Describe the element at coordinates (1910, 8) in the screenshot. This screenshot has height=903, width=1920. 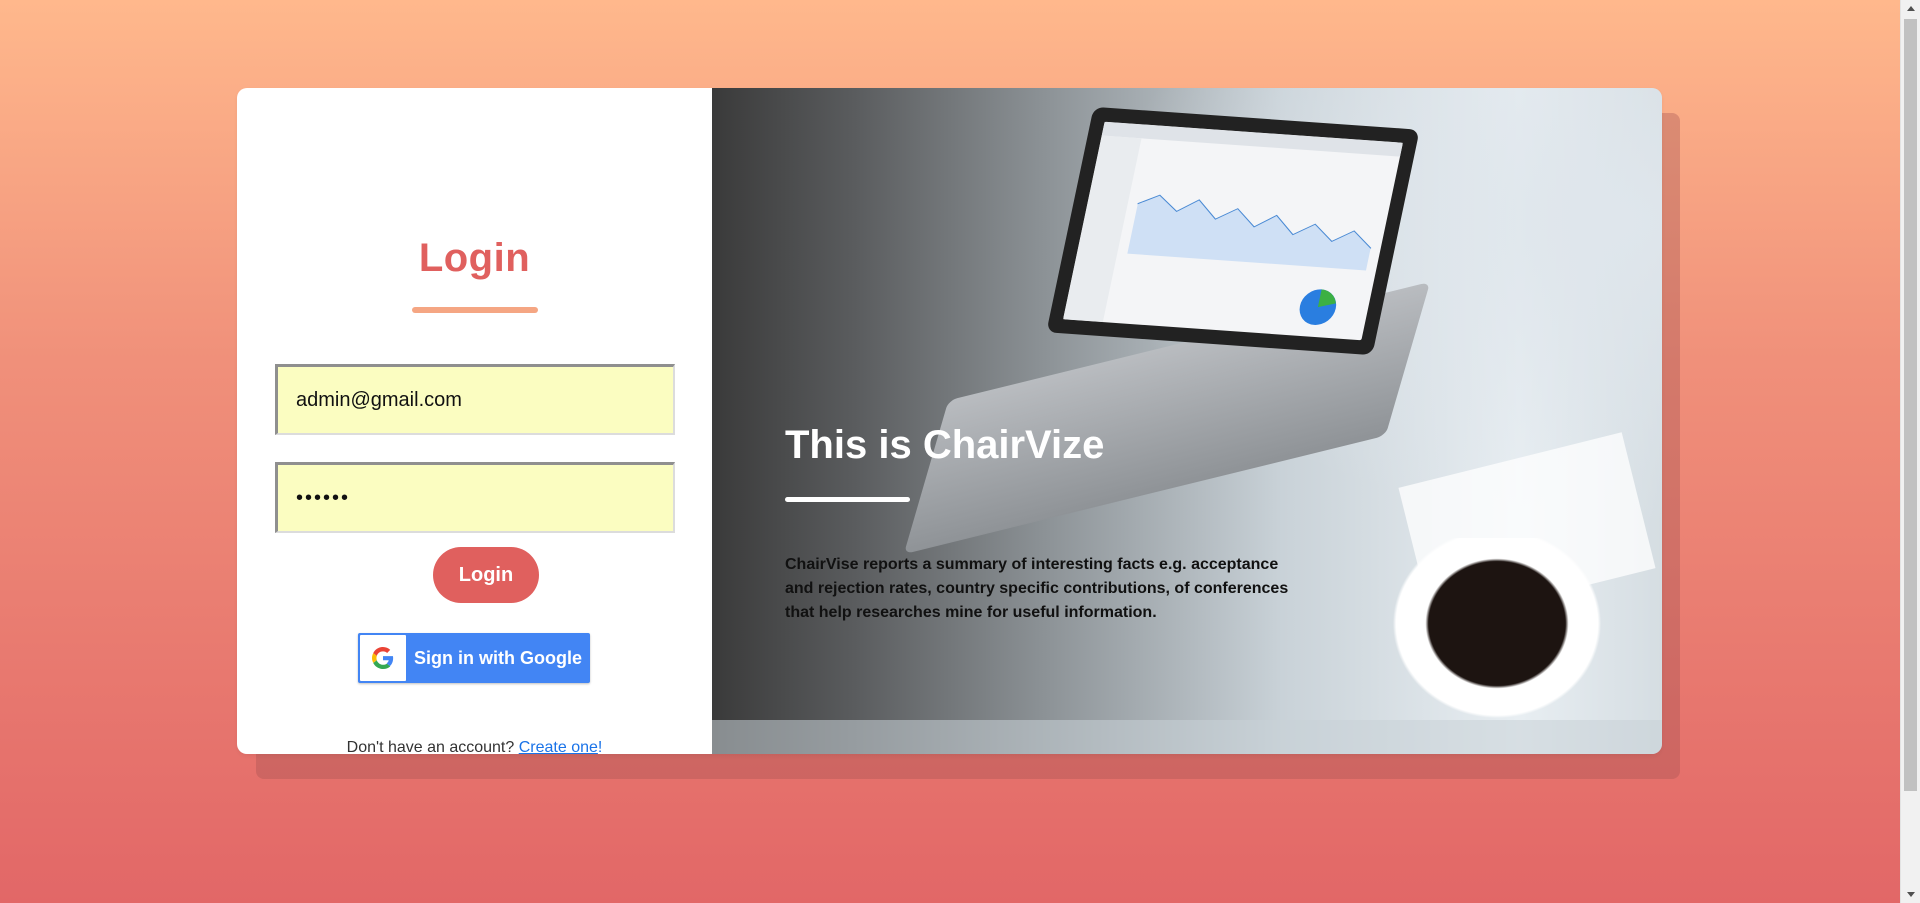
I see `scroll-up-icon` at that location.